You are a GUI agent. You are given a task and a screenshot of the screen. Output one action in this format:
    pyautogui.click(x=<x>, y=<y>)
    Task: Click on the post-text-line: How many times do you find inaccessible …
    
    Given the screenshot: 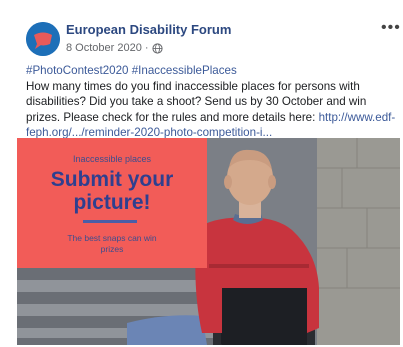 What is the action you would take?
    pyautogui.click(x=193, y=86)
    